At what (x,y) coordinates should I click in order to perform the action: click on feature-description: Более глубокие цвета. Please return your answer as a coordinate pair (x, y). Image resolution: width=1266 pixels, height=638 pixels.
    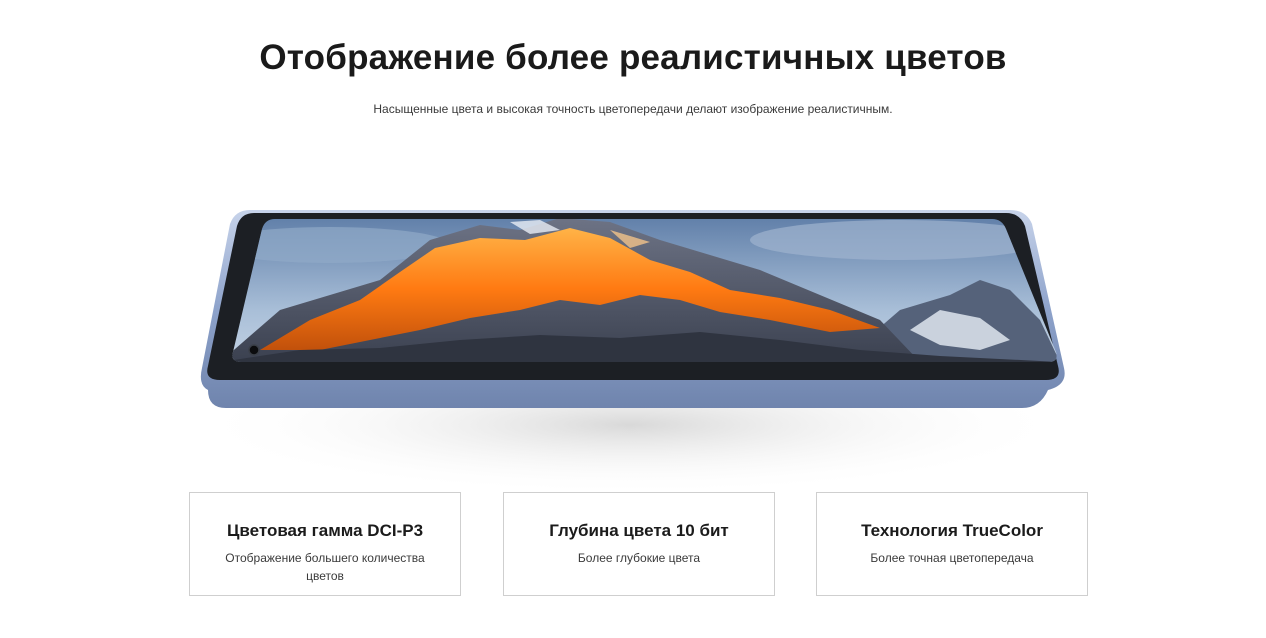
    Looking at the image, I should click on (639, 558).